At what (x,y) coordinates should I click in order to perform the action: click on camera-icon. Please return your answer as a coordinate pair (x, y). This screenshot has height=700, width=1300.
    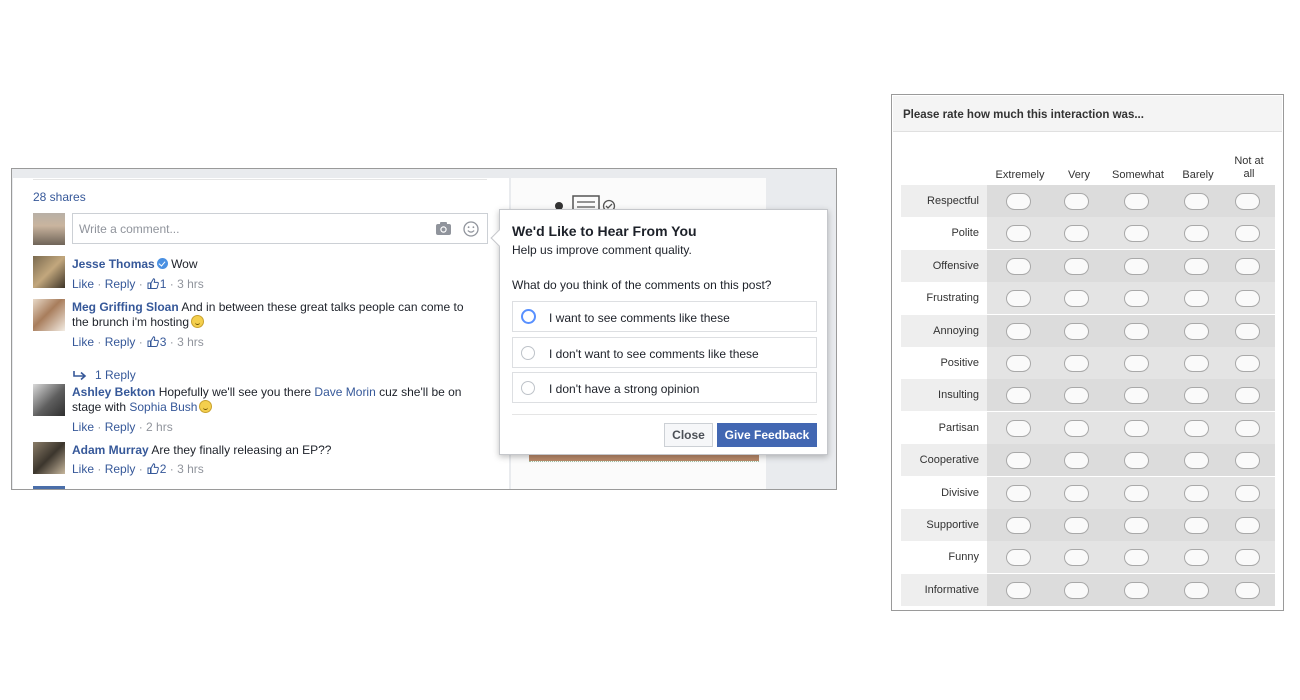
    Looking at the image, I should click on (443, 228).